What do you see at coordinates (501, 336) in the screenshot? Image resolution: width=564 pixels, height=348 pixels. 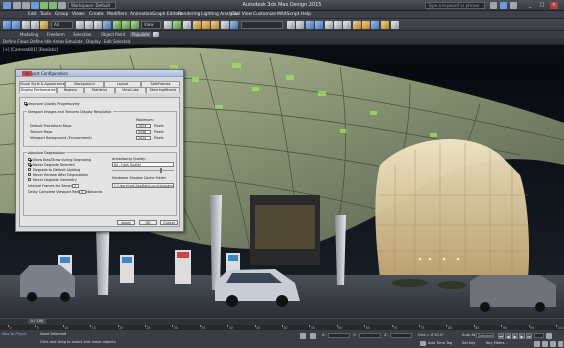 I see `go-to-start-icon: ⏮` at bounding box center [501, 336].